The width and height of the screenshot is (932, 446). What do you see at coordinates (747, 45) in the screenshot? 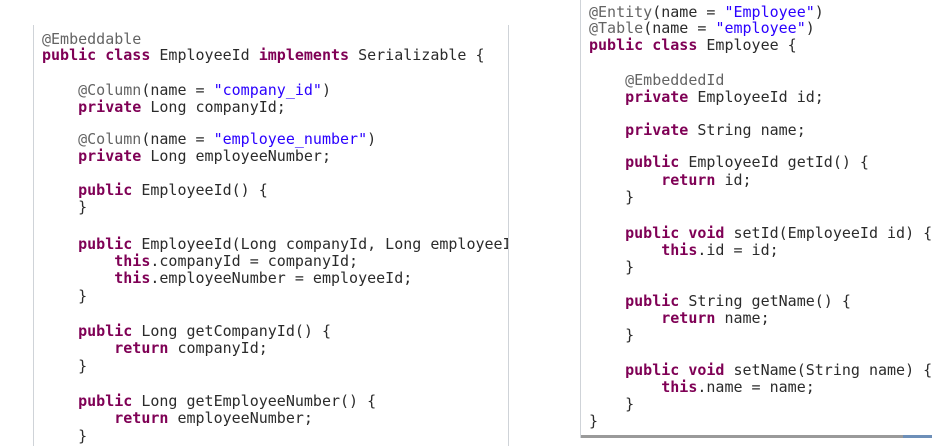
I see `code-token: Employee {` at bounding box center [747, 45].